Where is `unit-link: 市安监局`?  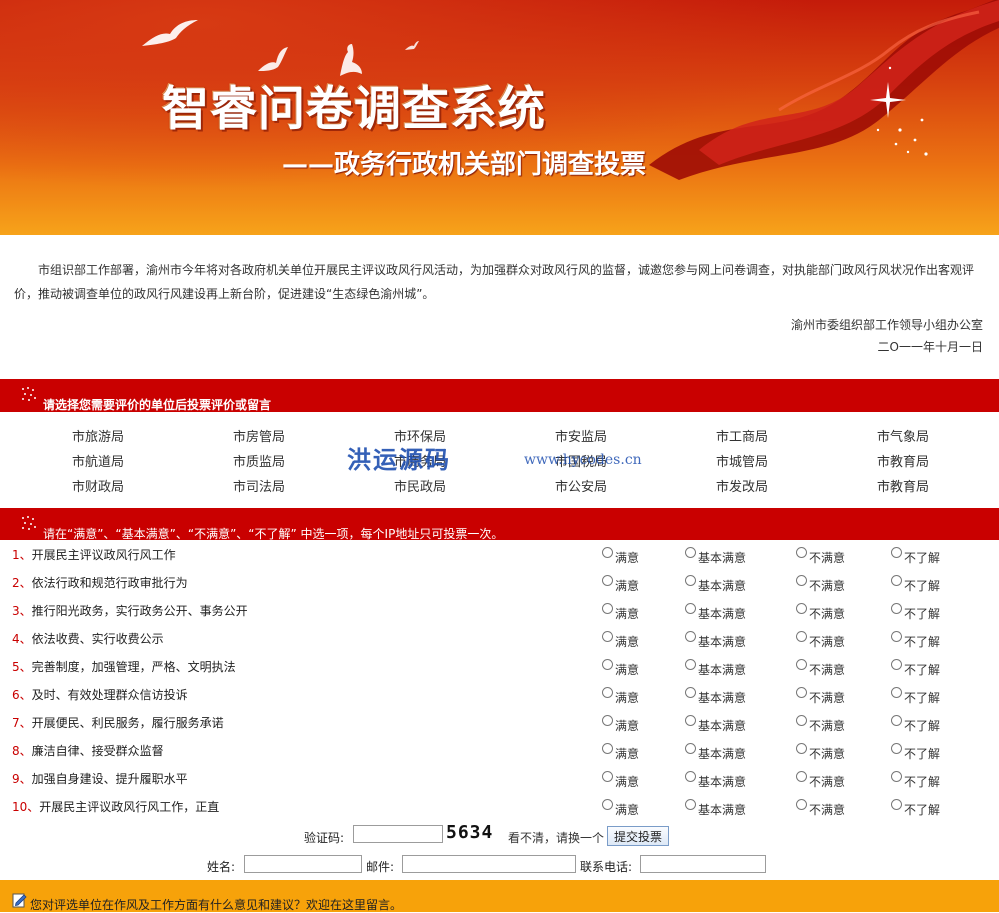
unit-link: 市安监局 is located at coordinates (581, 435).